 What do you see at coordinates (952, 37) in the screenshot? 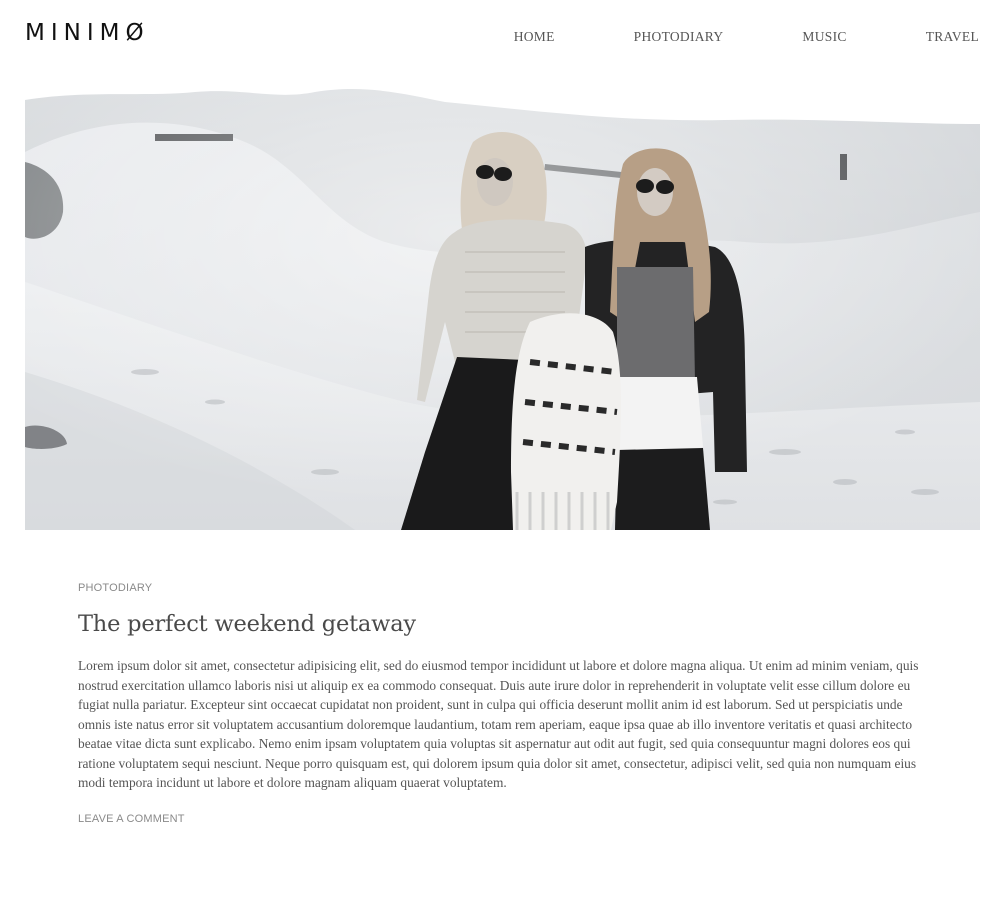
I see `nav-item-travel: TRAVEL` at bounding box center [952, 37].